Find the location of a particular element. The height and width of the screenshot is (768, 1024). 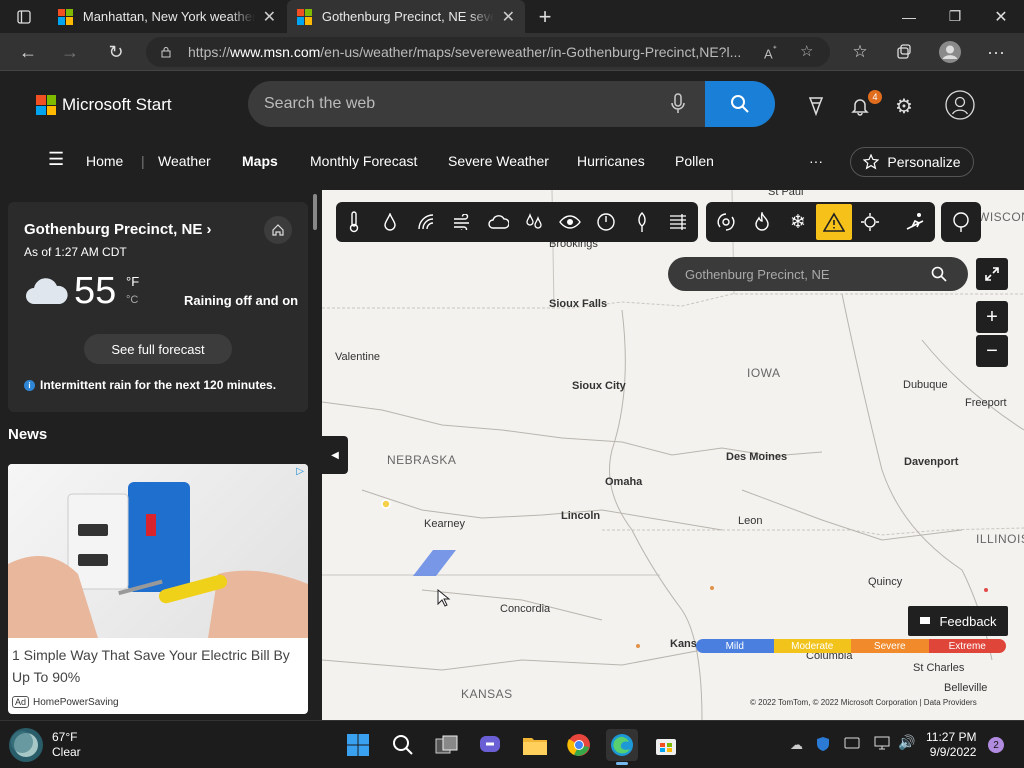

ski-toolbar is located at coordinates (915, 222).